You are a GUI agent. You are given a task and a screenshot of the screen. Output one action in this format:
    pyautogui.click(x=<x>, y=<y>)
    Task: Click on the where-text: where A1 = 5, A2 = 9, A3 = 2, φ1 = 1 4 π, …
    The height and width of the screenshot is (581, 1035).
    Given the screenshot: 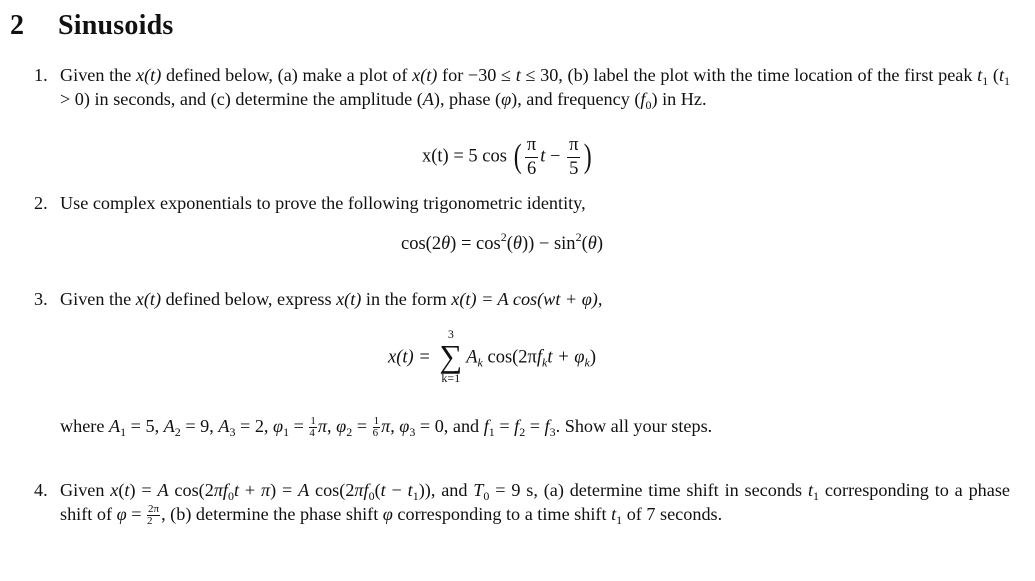 What is the action you would take?
    pyautogui.click(x=386, y=427)
    